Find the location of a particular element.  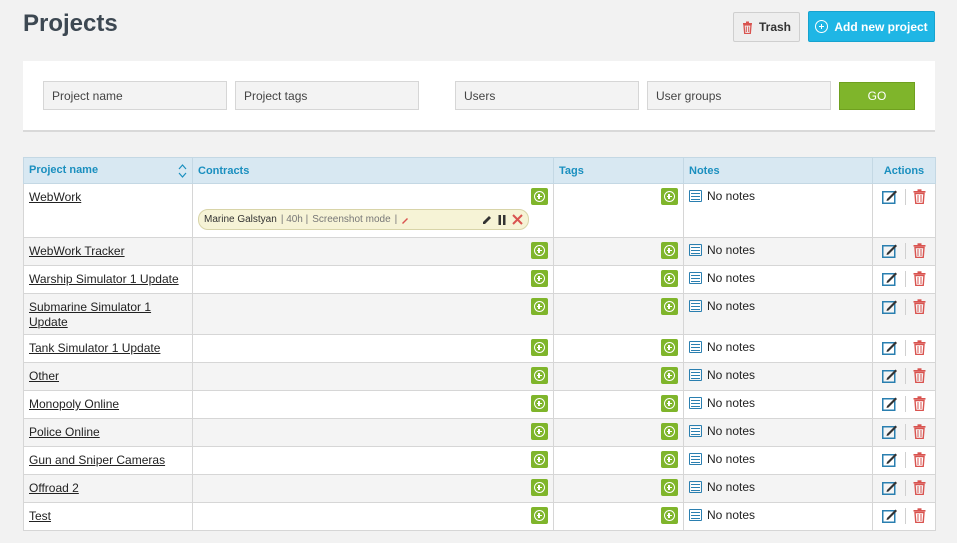

project-name-cell: Police Online is located at coordinates (108, 432).